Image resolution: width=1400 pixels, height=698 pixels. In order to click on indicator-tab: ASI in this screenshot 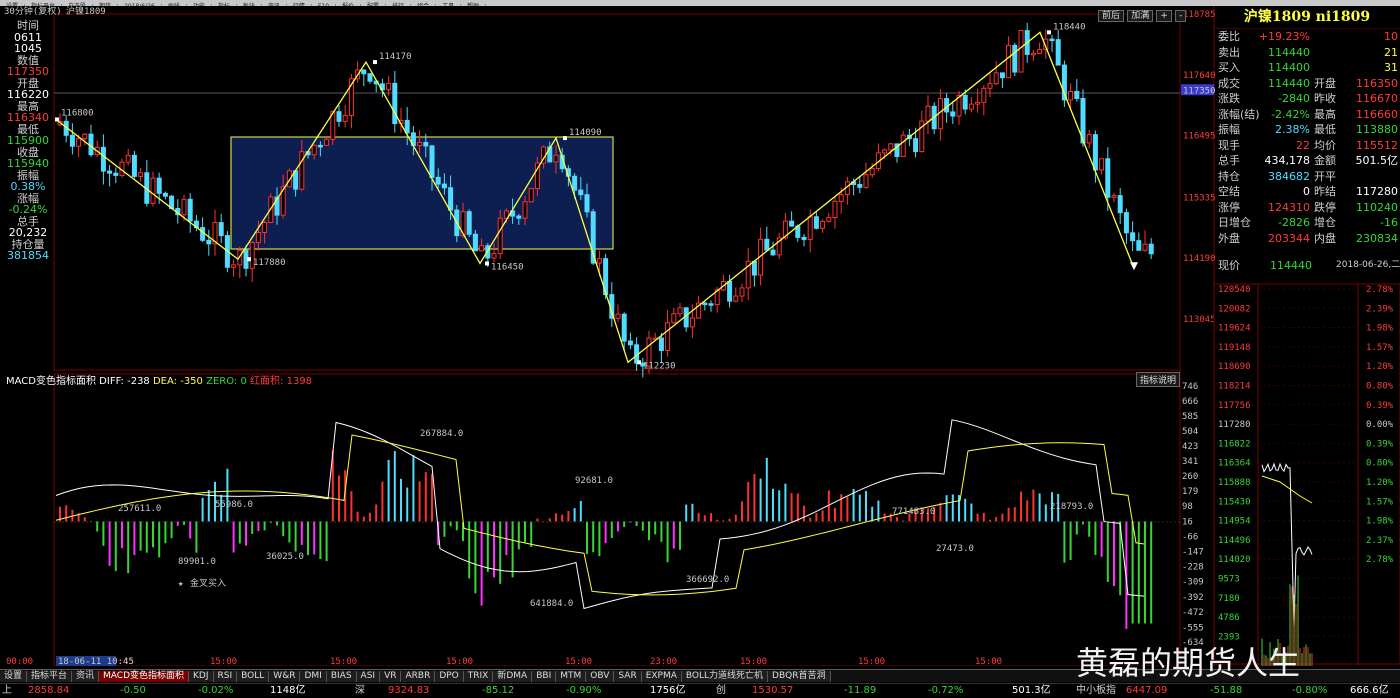, I will do `click(368, 676)`.